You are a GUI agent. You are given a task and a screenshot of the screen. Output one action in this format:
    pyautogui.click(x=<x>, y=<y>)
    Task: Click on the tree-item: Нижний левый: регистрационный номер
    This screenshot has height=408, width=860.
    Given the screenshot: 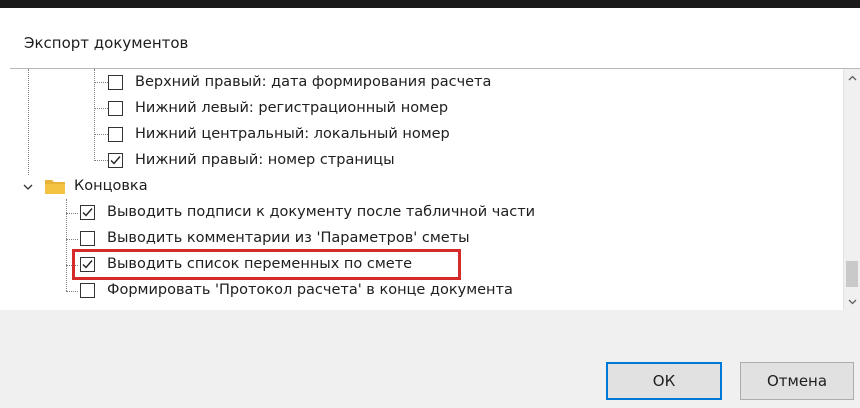 What is the action you would take?
    pyautogui.click(x=278, y=108)
    